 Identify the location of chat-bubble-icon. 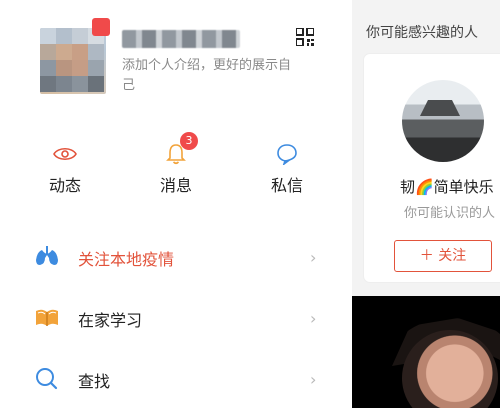
(287, 154).